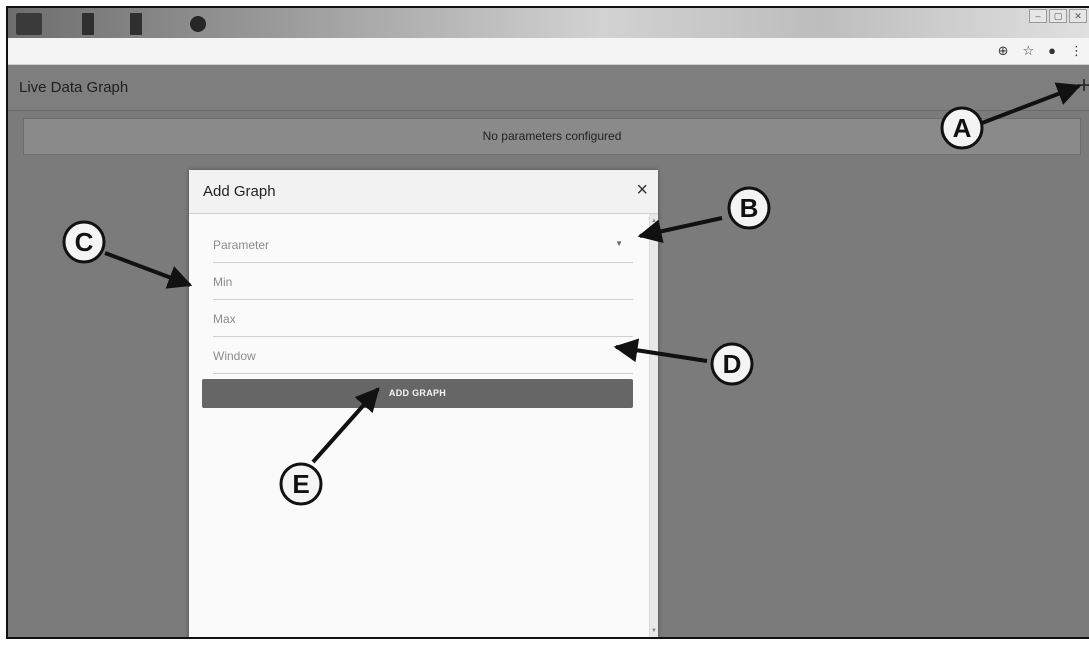 The width and height of the screenshot is (1089, 645). I want to click on callout-c-label: C, so click(84, 242).